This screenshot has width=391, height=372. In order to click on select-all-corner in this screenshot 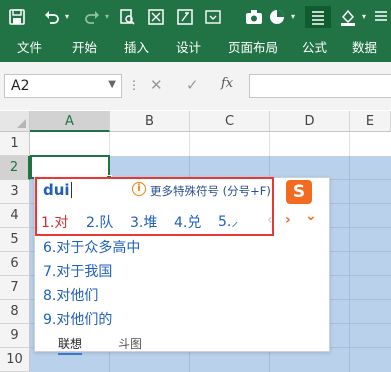, I will do `click(15, 121)`.